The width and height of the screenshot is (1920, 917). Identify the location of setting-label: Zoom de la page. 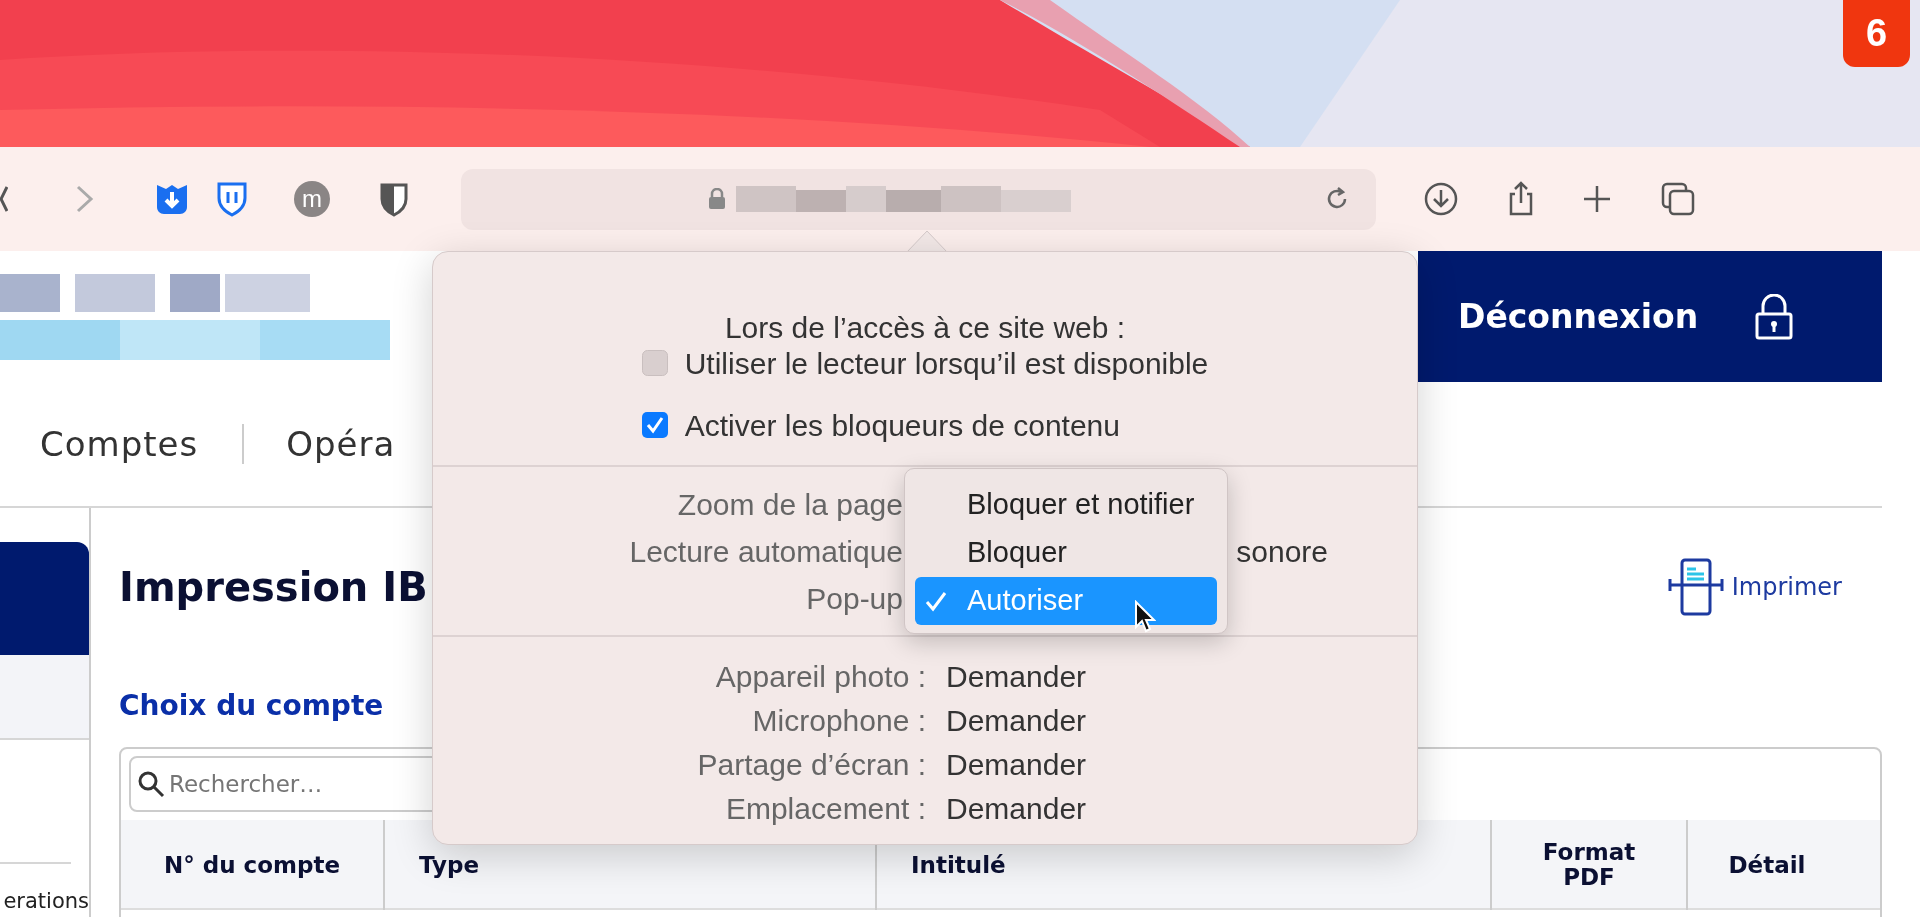
(789, 505).